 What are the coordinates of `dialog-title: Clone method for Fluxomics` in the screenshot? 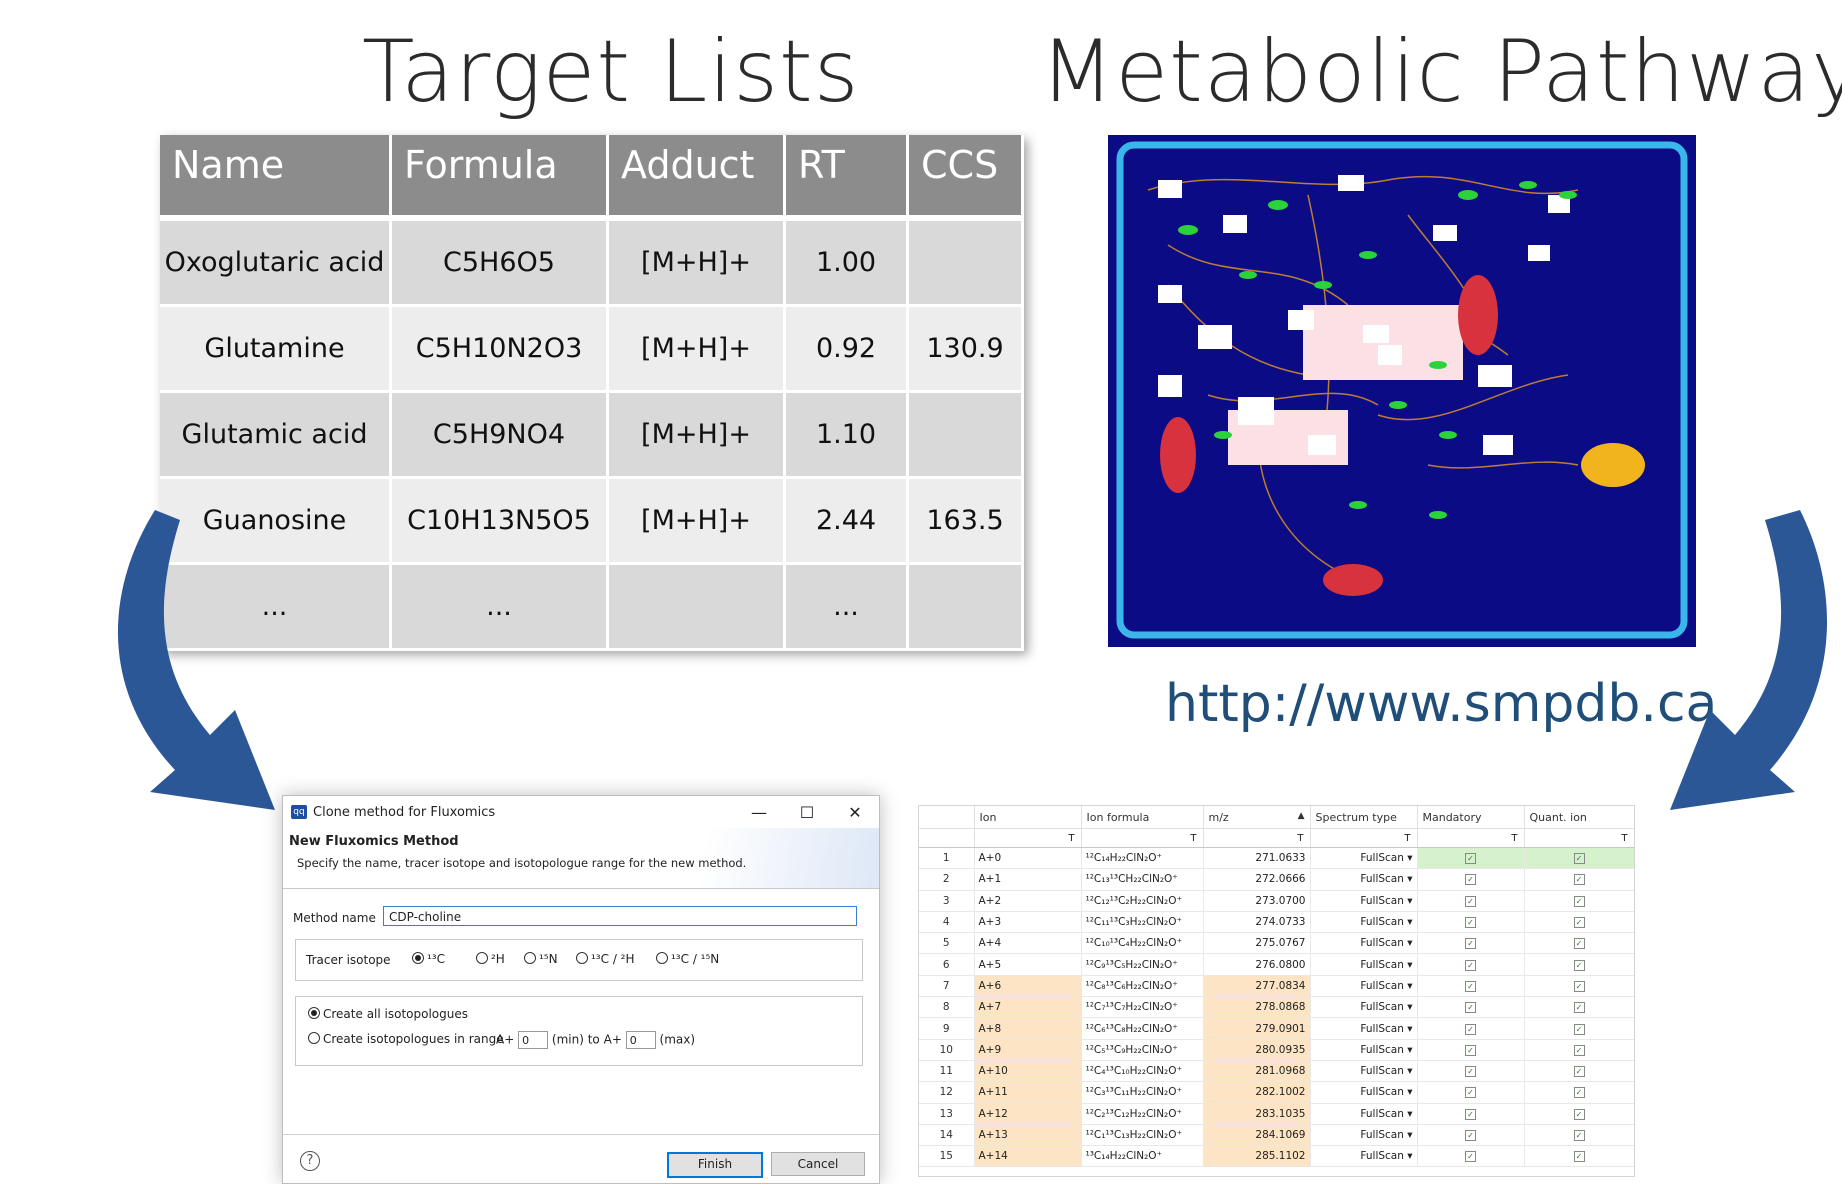 It's located at (404, 812).